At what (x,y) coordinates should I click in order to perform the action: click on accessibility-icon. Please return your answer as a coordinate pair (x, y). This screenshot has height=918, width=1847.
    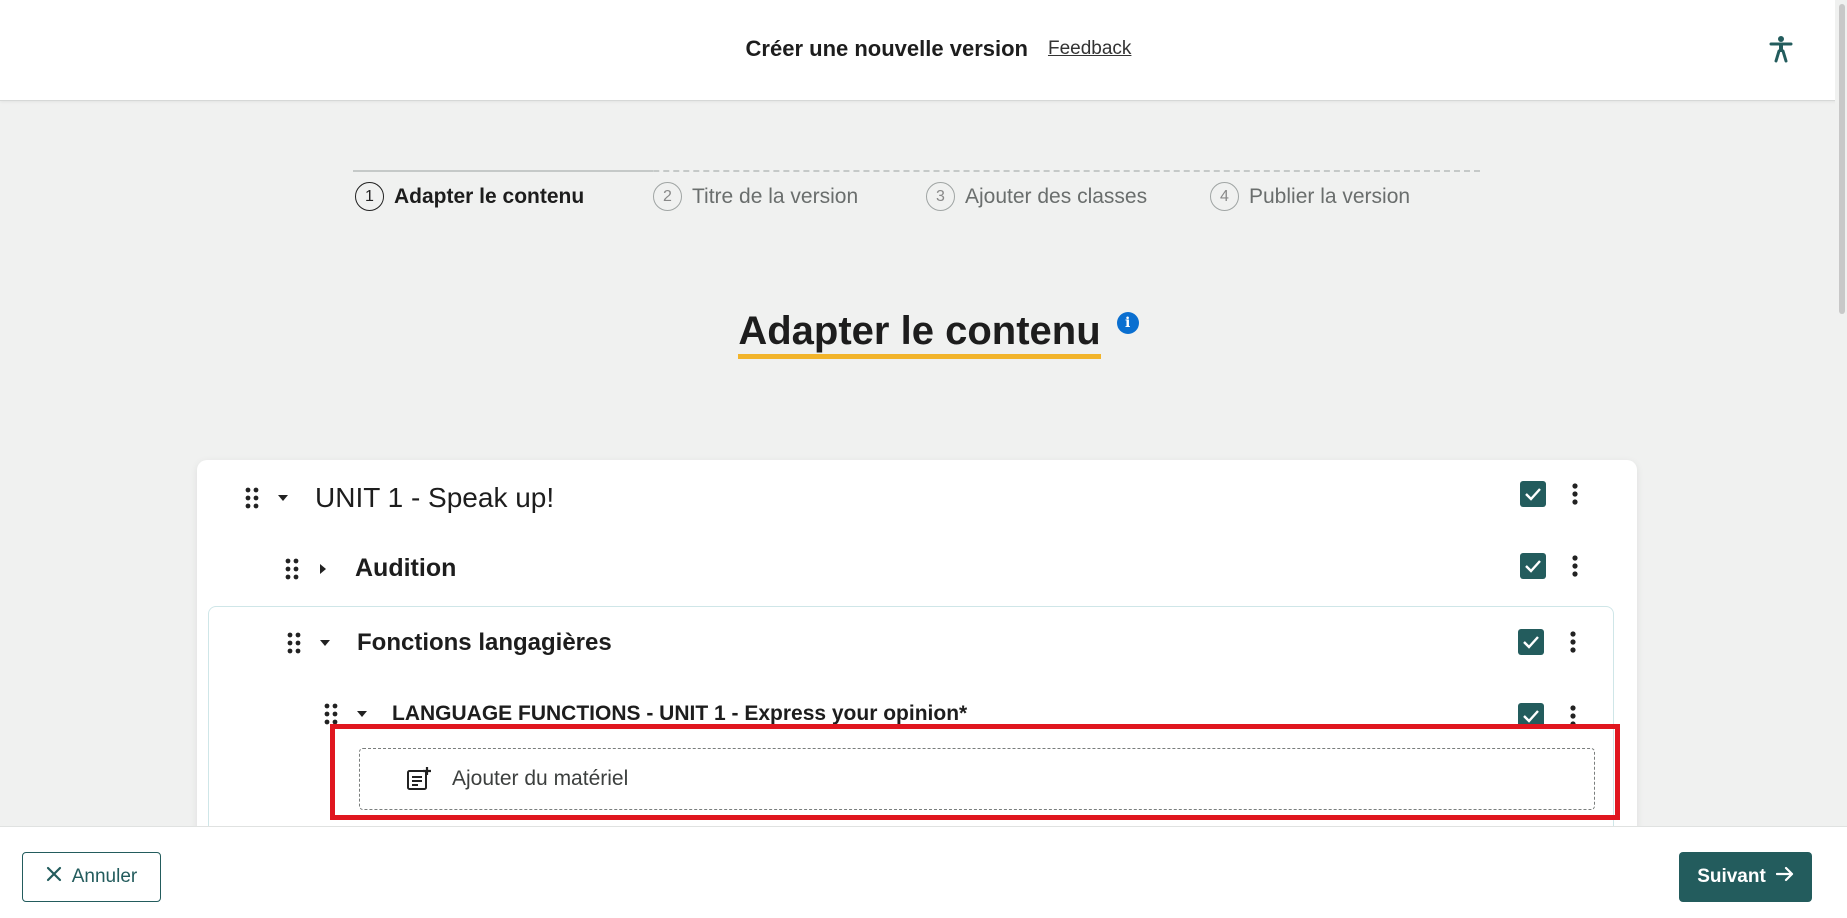
    Looking at the image, I should click on (1781, 51).